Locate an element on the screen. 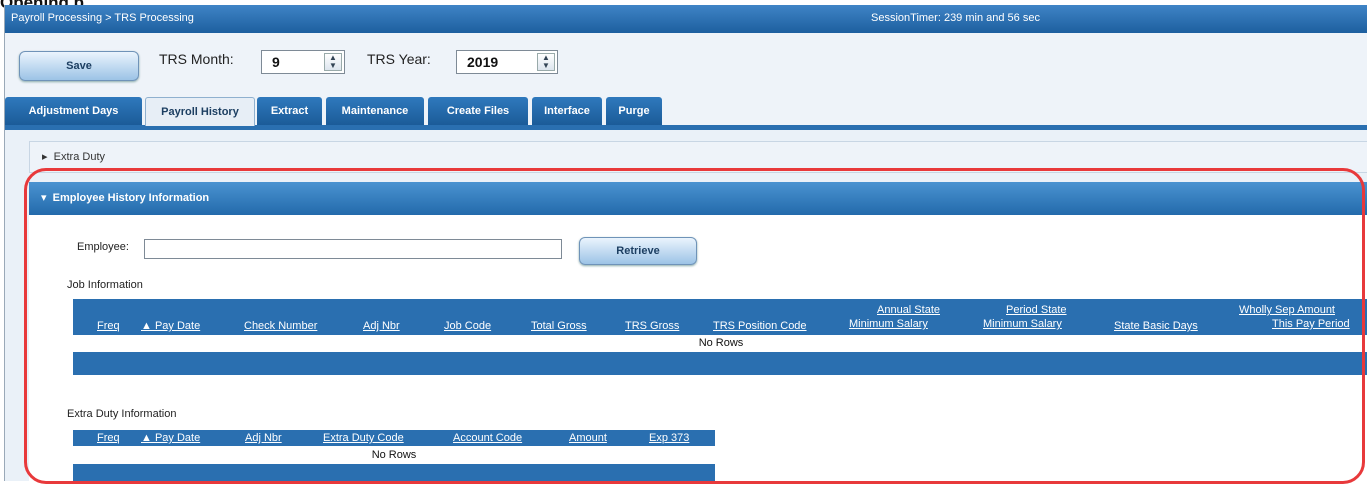 This screenshot has width=1368, height=484. job-grid-no-rows: No Rows is located at coordinates (720, 343).